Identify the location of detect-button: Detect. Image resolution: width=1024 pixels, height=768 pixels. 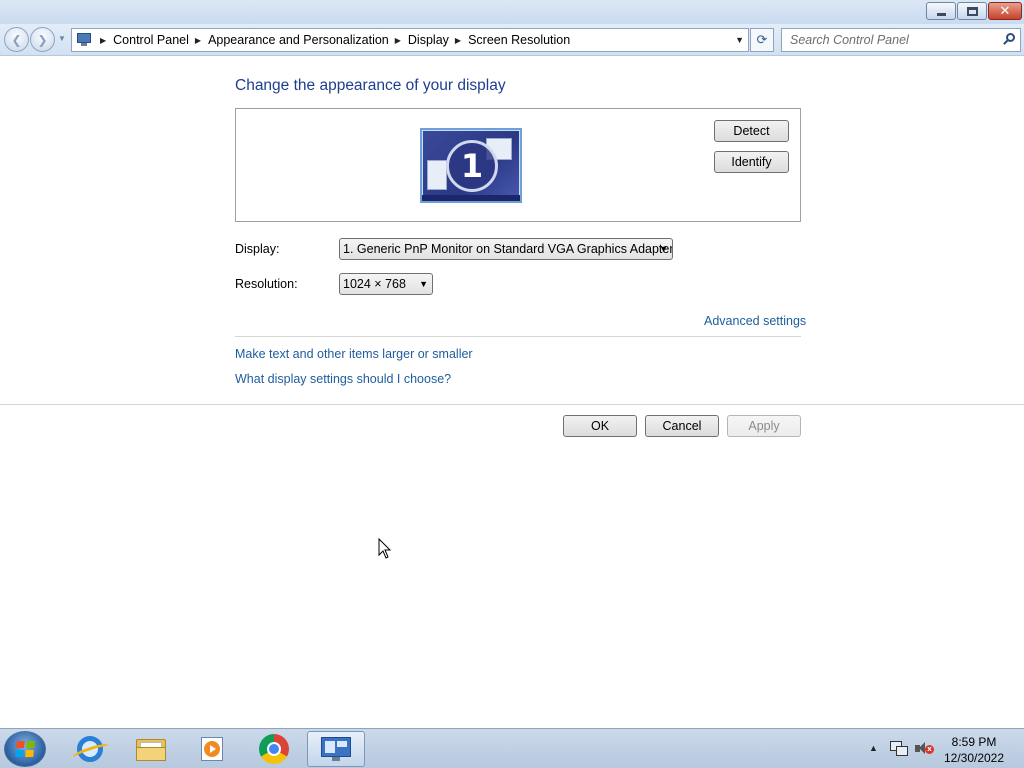
(751, 131).